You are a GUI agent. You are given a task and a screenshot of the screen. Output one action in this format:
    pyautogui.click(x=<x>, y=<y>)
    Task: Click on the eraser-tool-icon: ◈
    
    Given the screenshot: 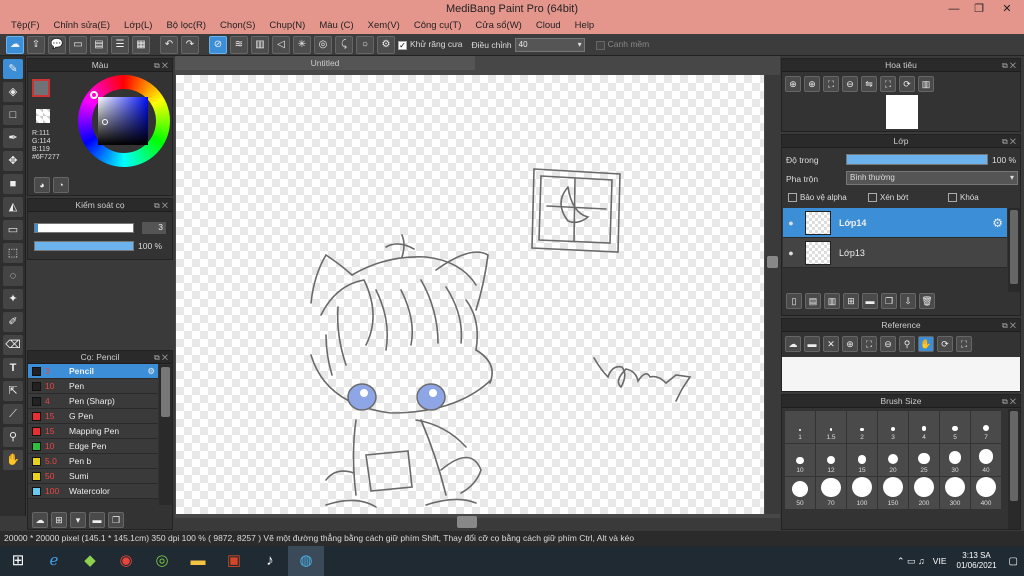 What is the action you would take?
    pyautogui.click(x=13, y=92)
    